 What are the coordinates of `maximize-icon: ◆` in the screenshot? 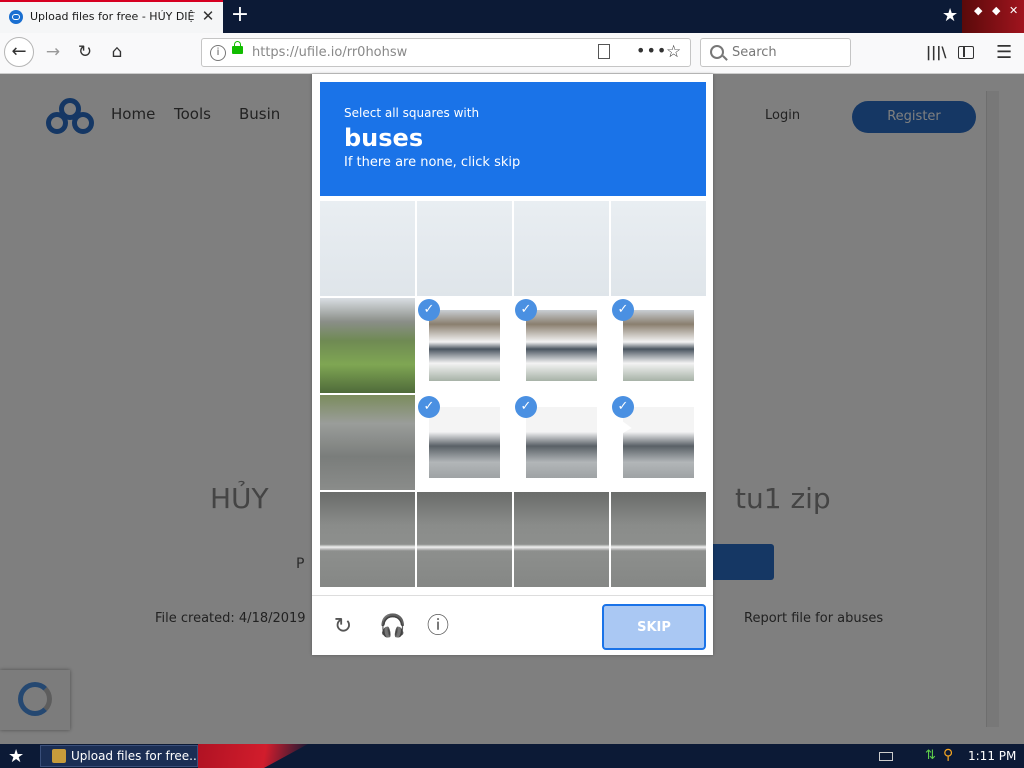 It's located at (996, 10).